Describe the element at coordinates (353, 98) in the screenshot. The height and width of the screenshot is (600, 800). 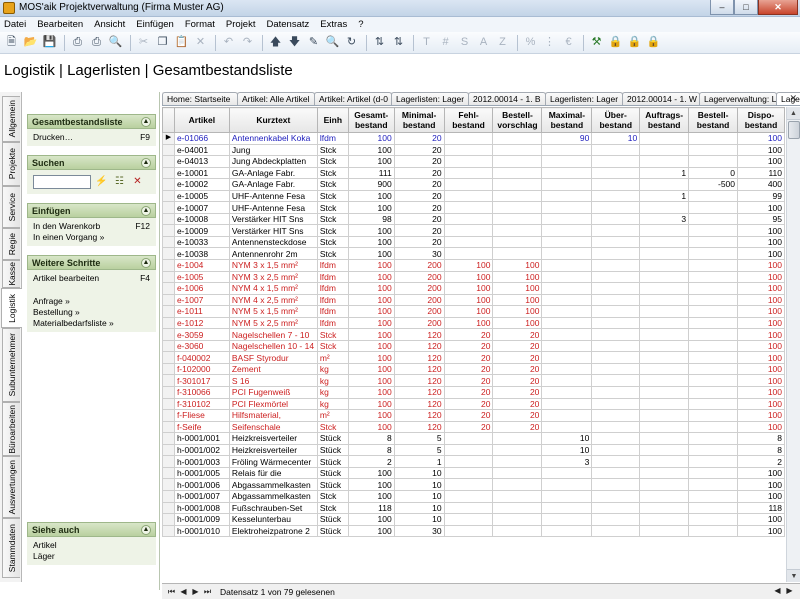
I see `tab-artikel-detail: Artikel: Artikel (d-0` at that location.